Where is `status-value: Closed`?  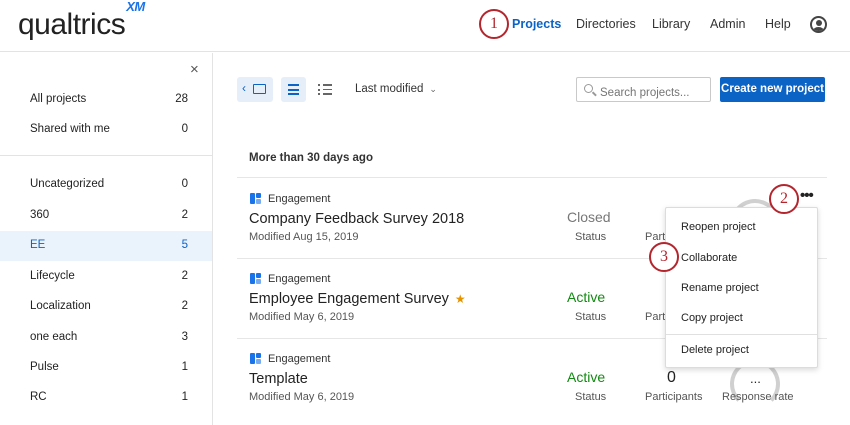
status-value: Closed is located at coordinates (589, 217).